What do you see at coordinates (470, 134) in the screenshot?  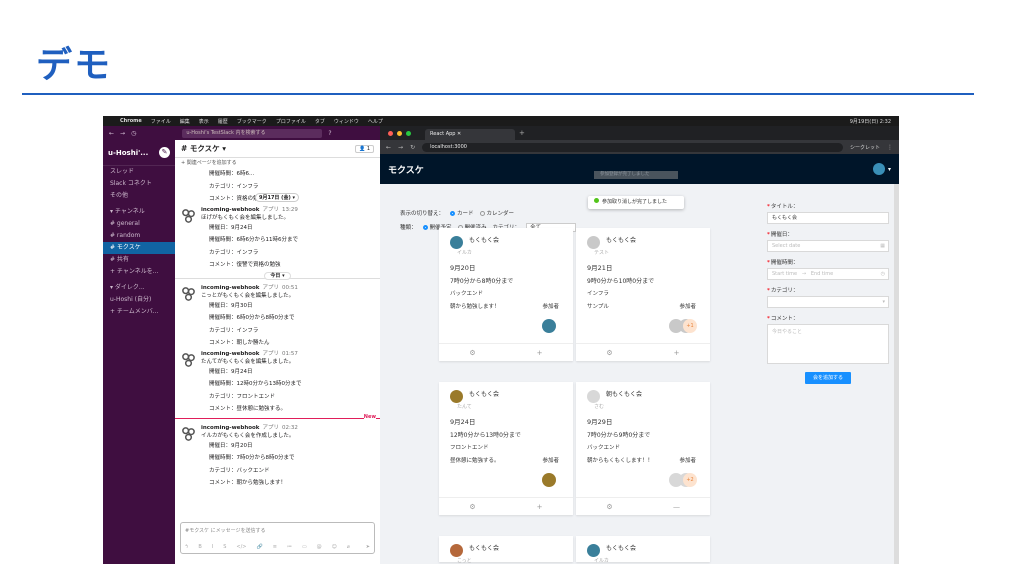 I see `browser-tab: React App ✕` at bounding box center [470, 134].